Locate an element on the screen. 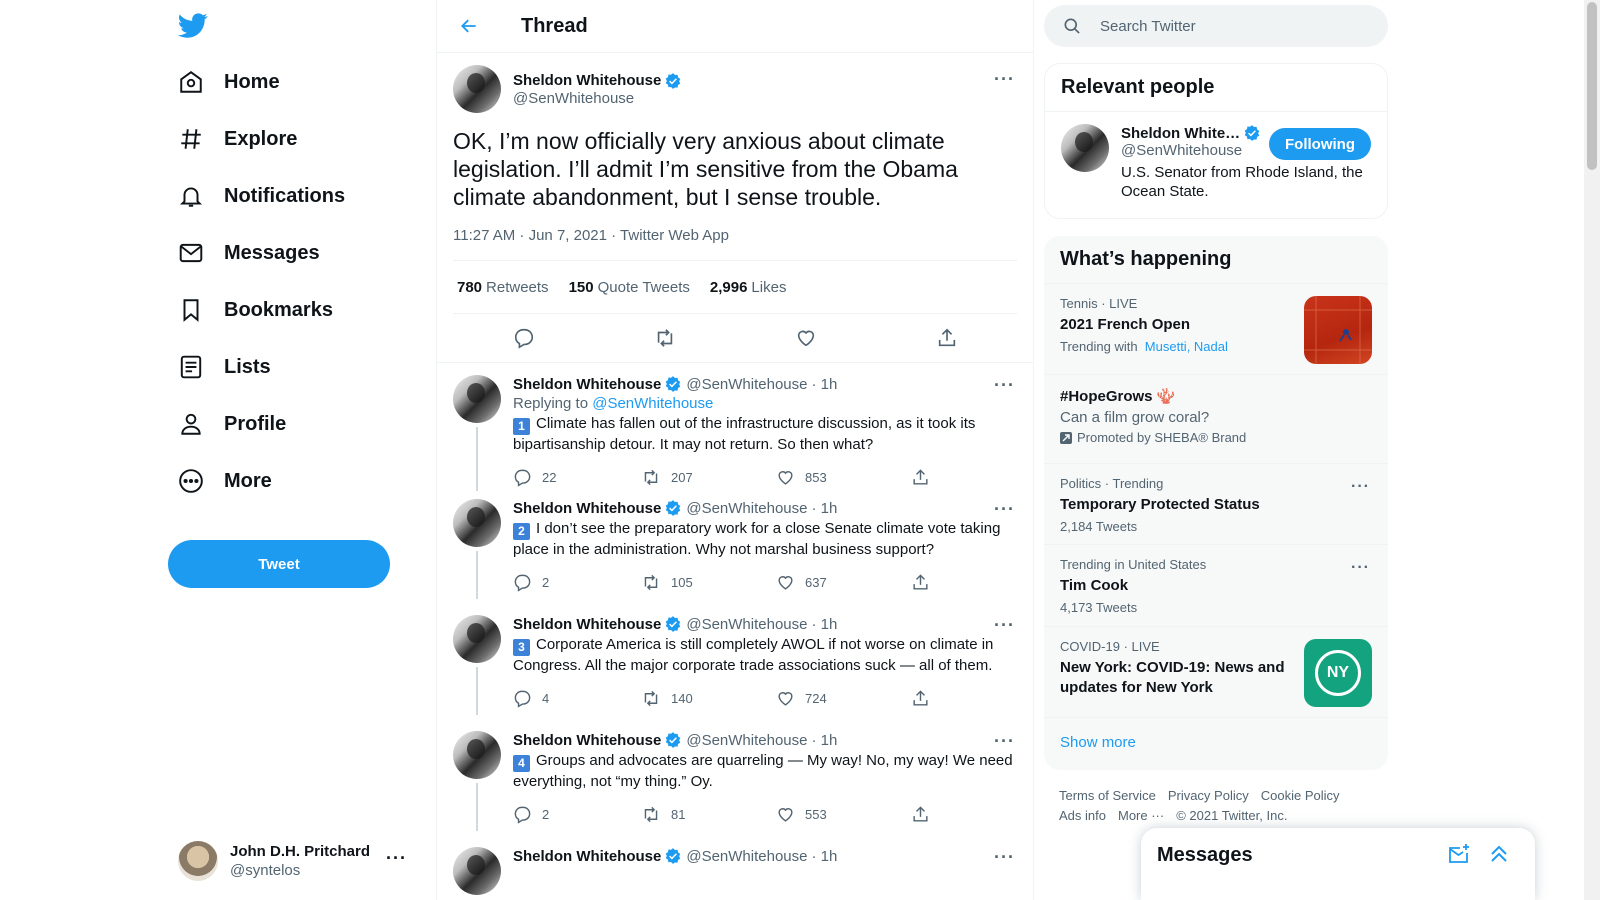  scrollbar-thumb is located at coordinates (1592, 86).